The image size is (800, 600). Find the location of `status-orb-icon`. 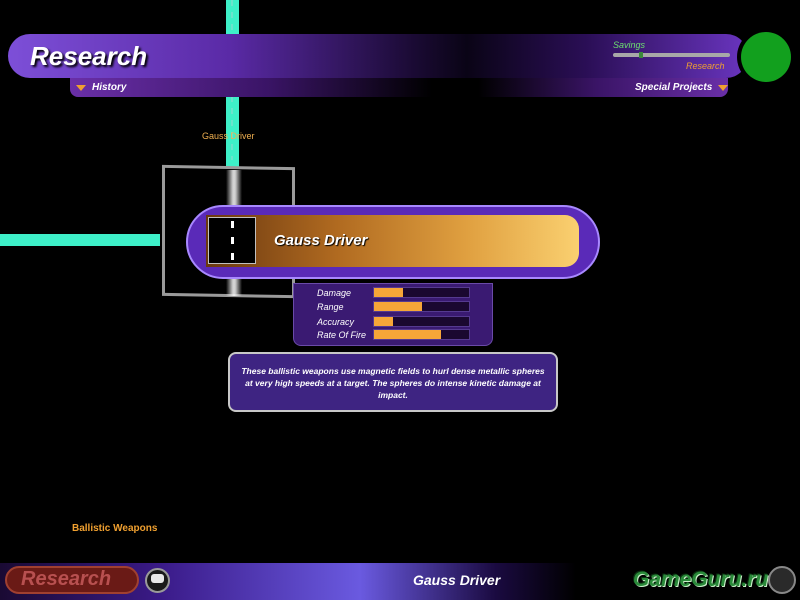

status-orb-icon is located at coordinates (766, 57).